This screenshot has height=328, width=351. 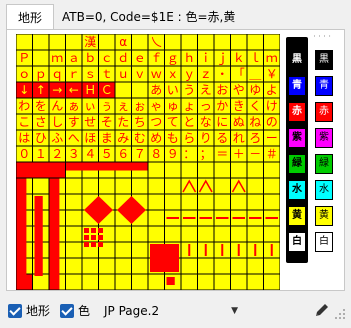 I want to click on palette-fg-0: 黒, so click(x=297, y=60).